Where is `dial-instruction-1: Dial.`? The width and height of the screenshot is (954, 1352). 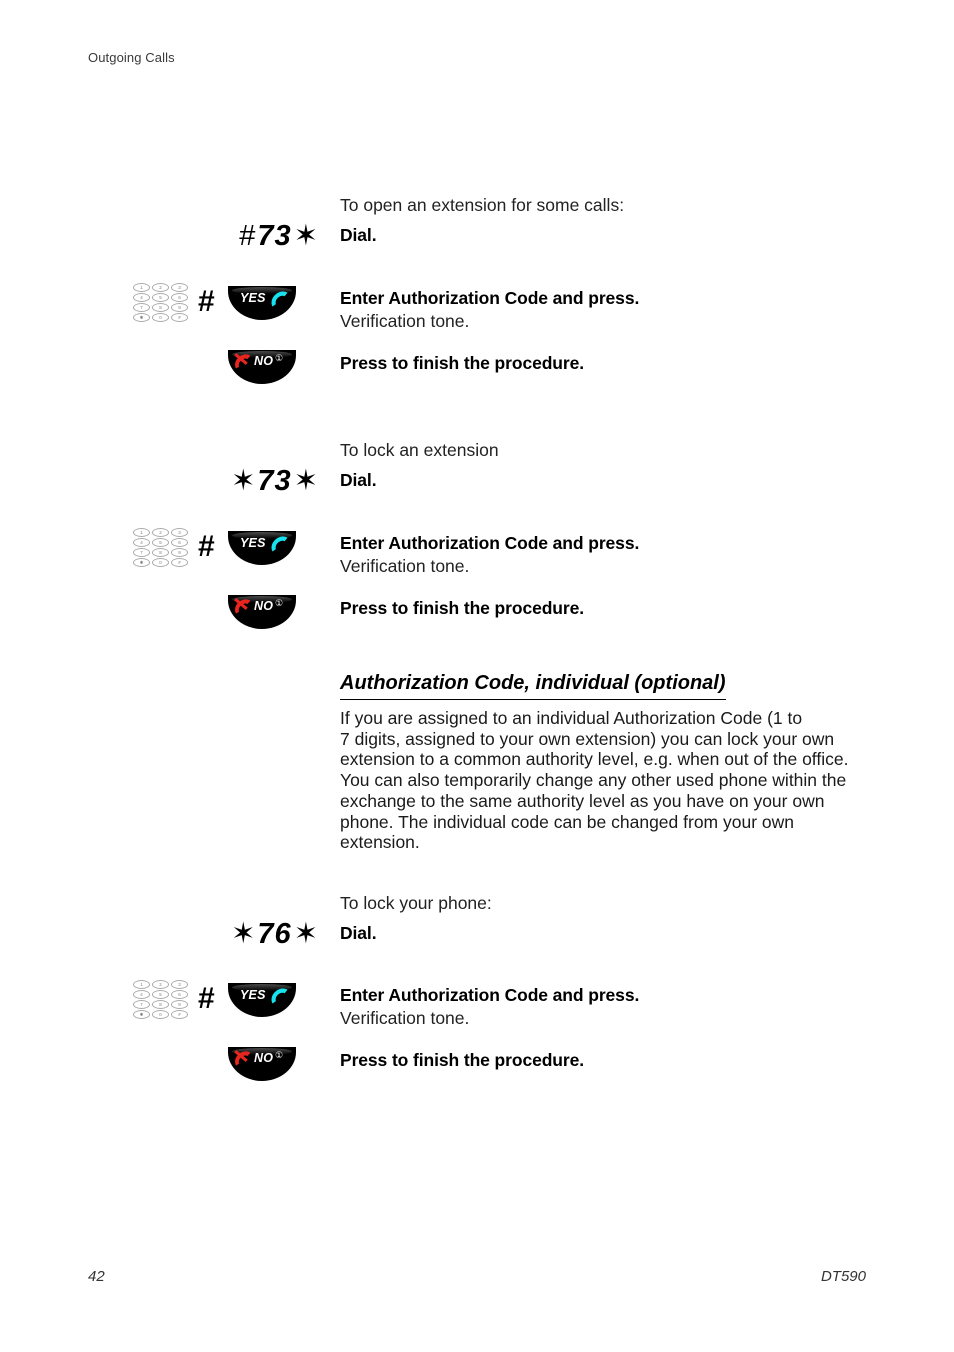 dial-instruction-1: Dial. is located at coordinates (620, 235).